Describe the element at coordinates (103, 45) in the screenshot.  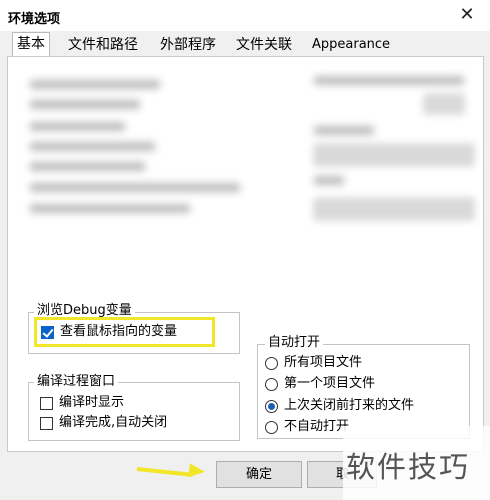
I see `tab-files-paths: 文件和路径` at that location.